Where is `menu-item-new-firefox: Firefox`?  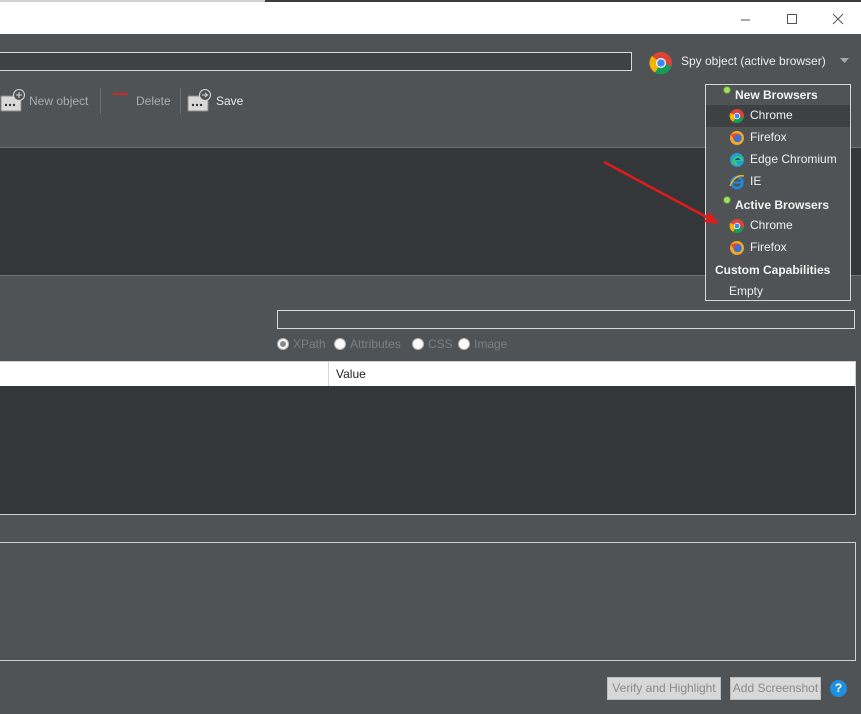
menu-item-new-firefox: Firefox is located at coordinates (778, 138).